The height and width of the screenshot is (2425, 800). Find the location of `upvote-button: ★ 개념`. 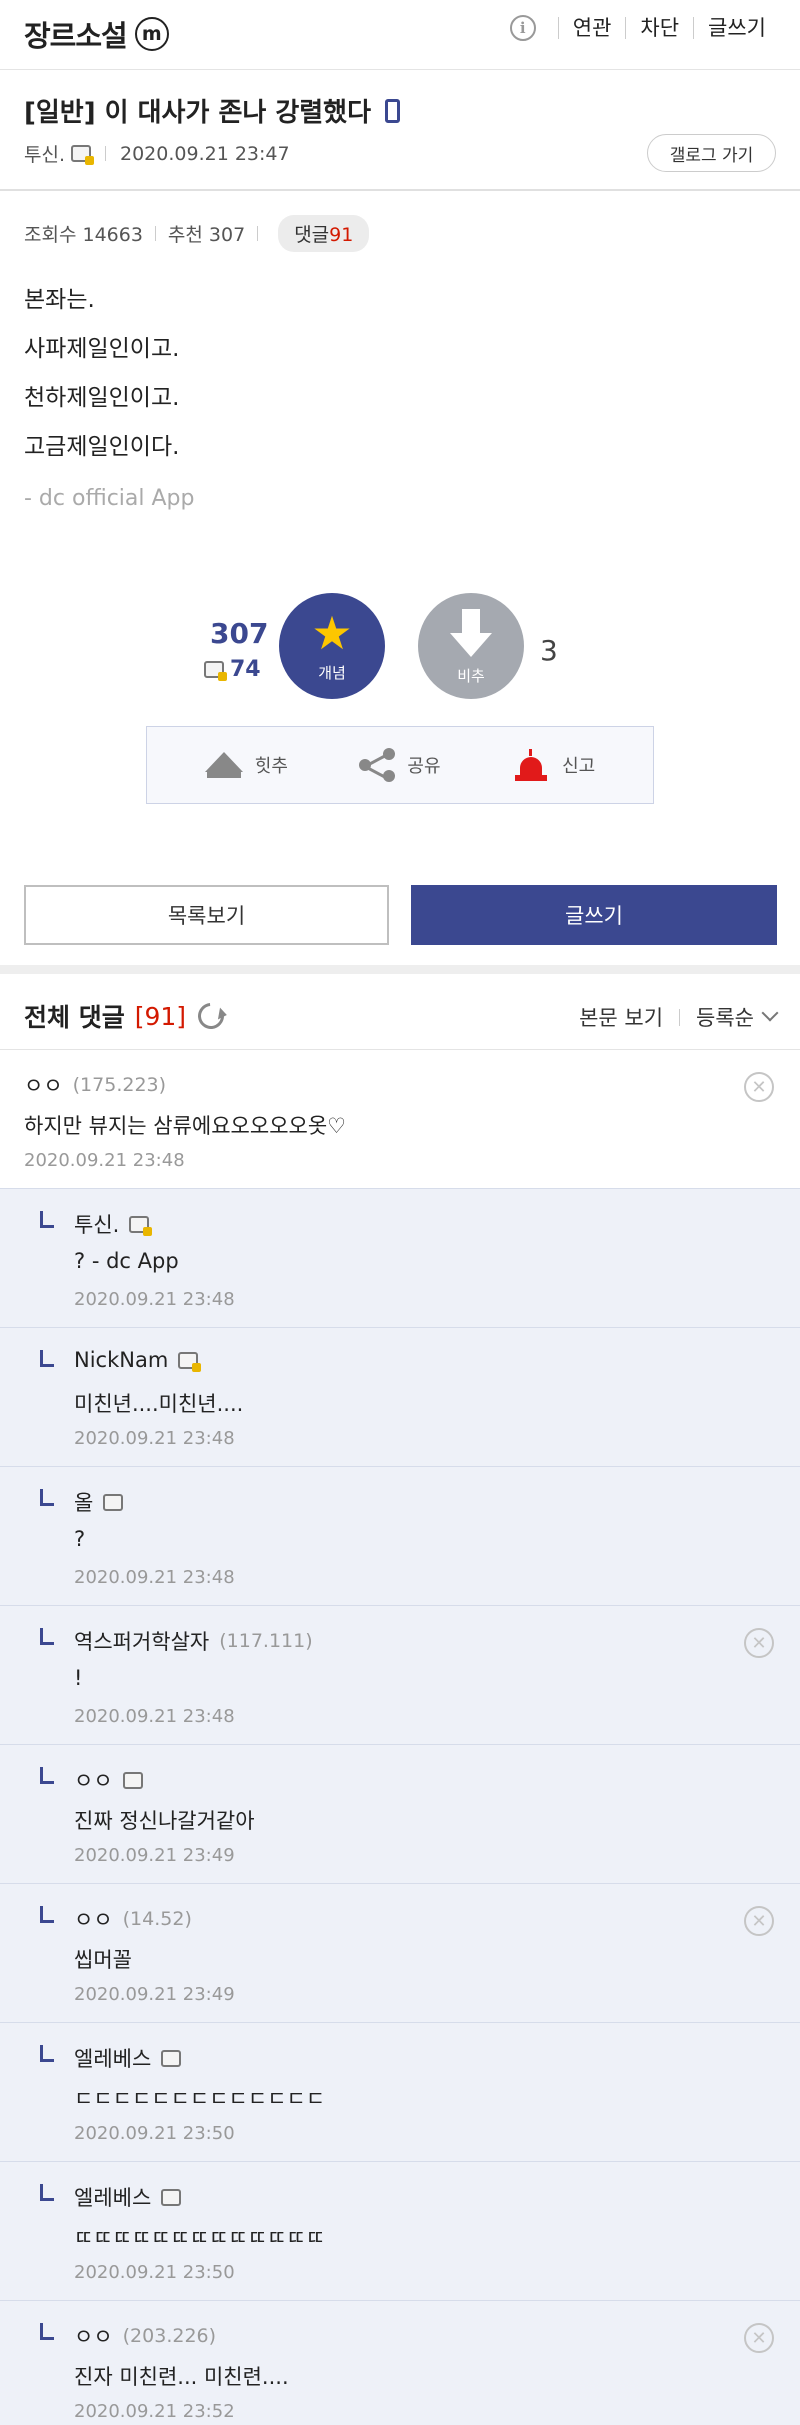

upvote-button: ★ 개념 is located at coordinates (332, 646).